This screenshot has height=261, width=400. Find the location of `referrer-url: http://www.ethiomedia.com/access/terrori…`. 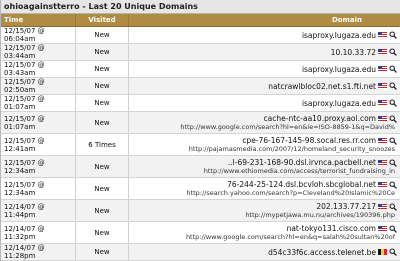

referrer-url: http://www.ethiomedia.com/access/terrori… is located at coordinates (299, 171).